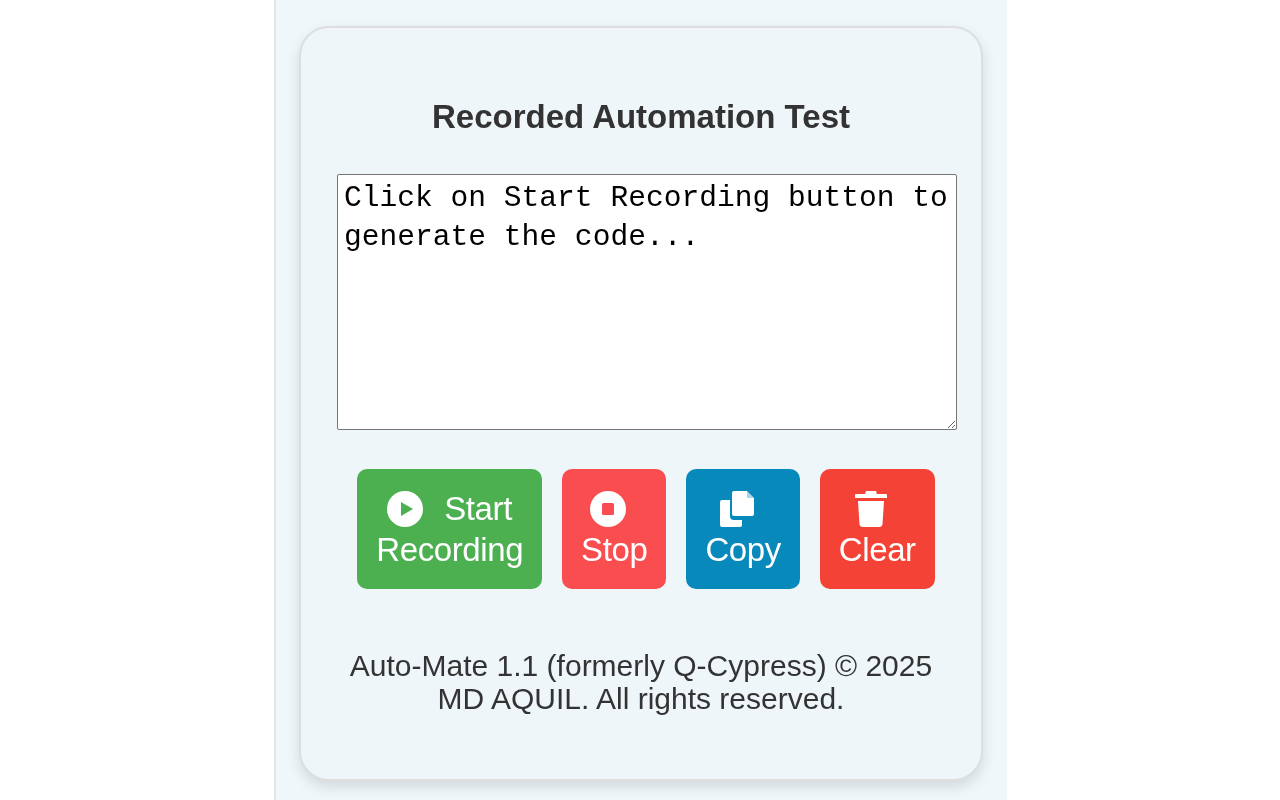  Describe the element at coordinates (405, 509) in the screenshot. I see `play-icon` at that location.